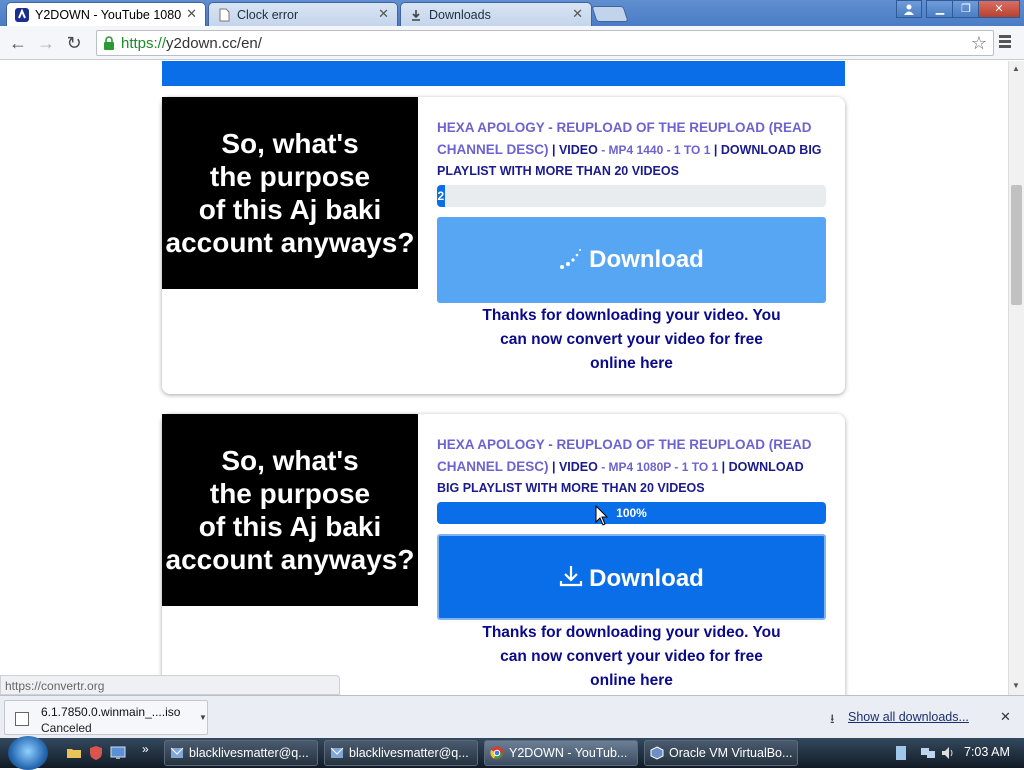 This screenshot has width=1024, height=770. What do you see at coordinates (214, 43) in the screenshot?
I see `url-host: y2down.cc/en/` at bounding box center [214, 43].